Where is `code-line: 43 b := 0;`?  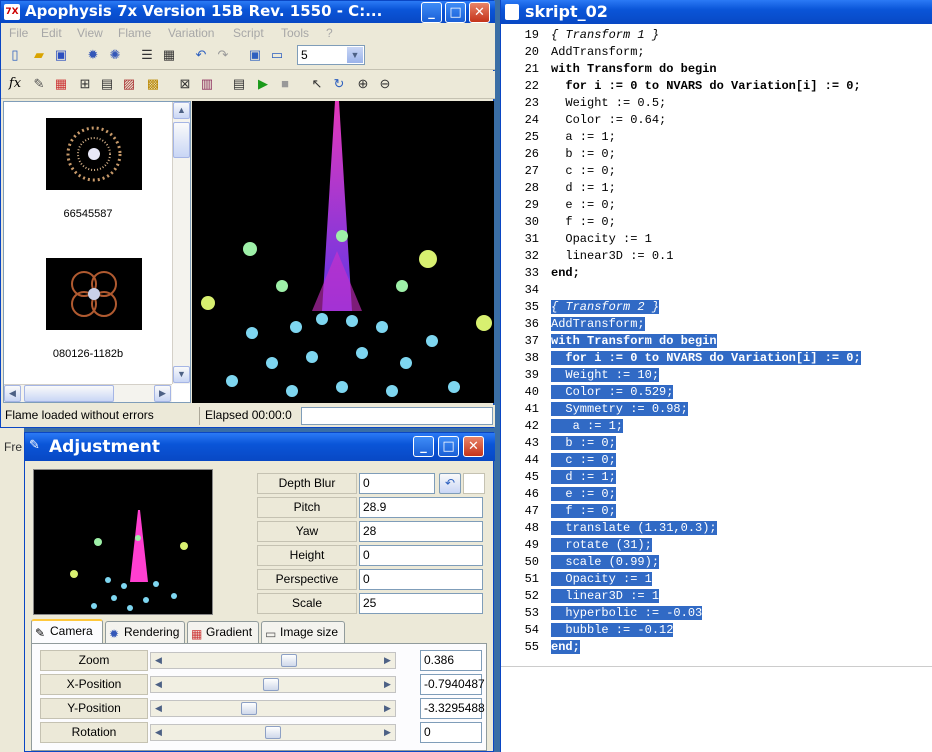
code-line: 43 b := 0; is located at coordinates (716, 444).